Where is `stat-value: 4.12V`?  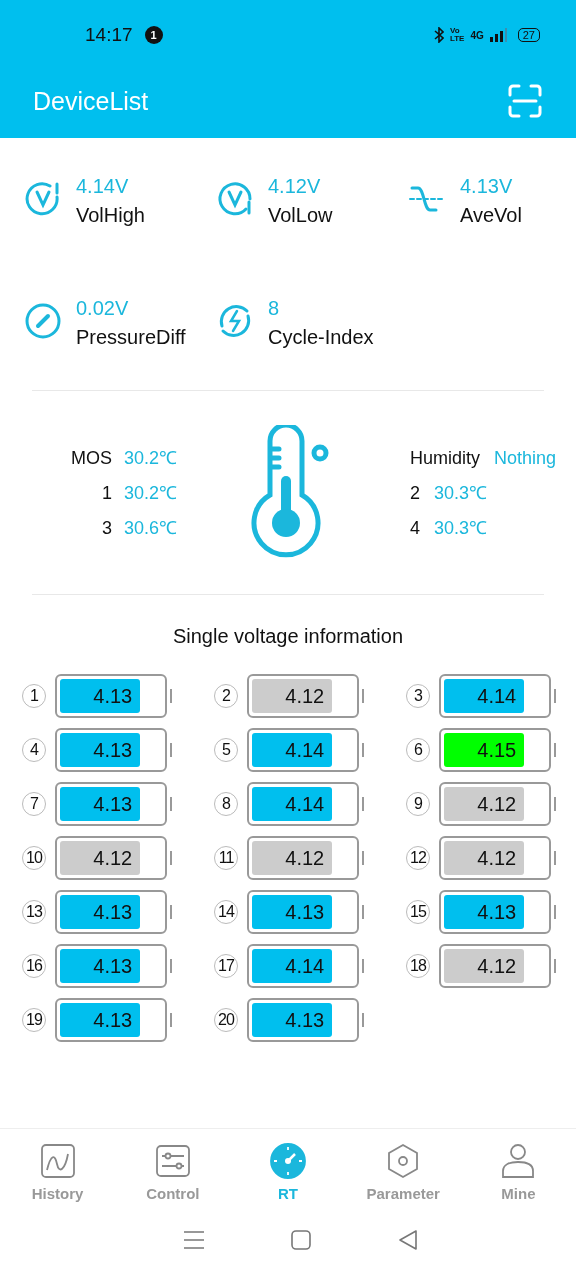
stat-value: 4.12V is located at coordinates (295, 186).